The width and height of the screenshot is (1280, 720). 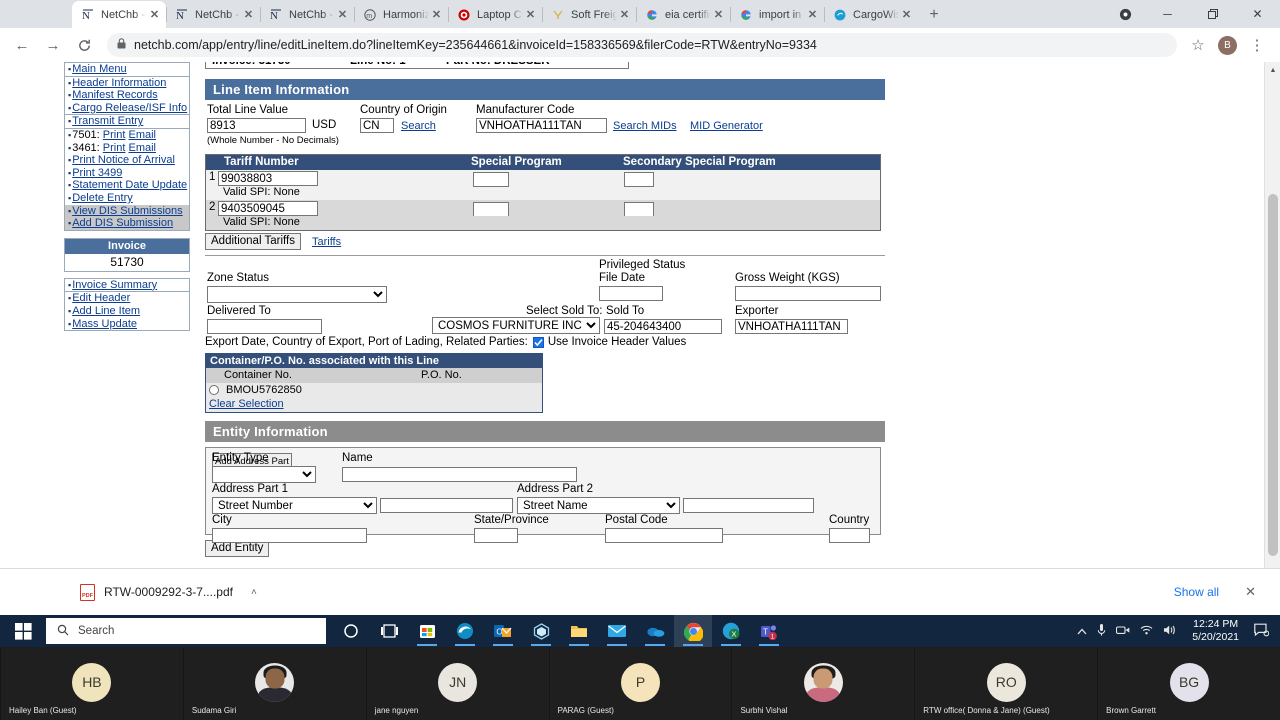 I want to click on minimize-button: ─, so click(x=1167, y=14).